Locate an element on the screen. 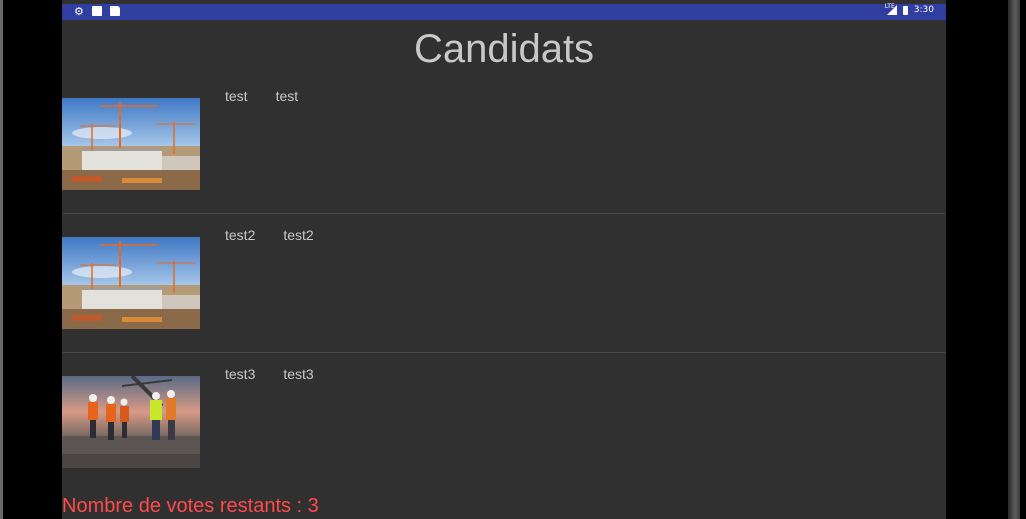 The image size is (1026, 519). network-type: LTE is located at coordinates (889, 6).